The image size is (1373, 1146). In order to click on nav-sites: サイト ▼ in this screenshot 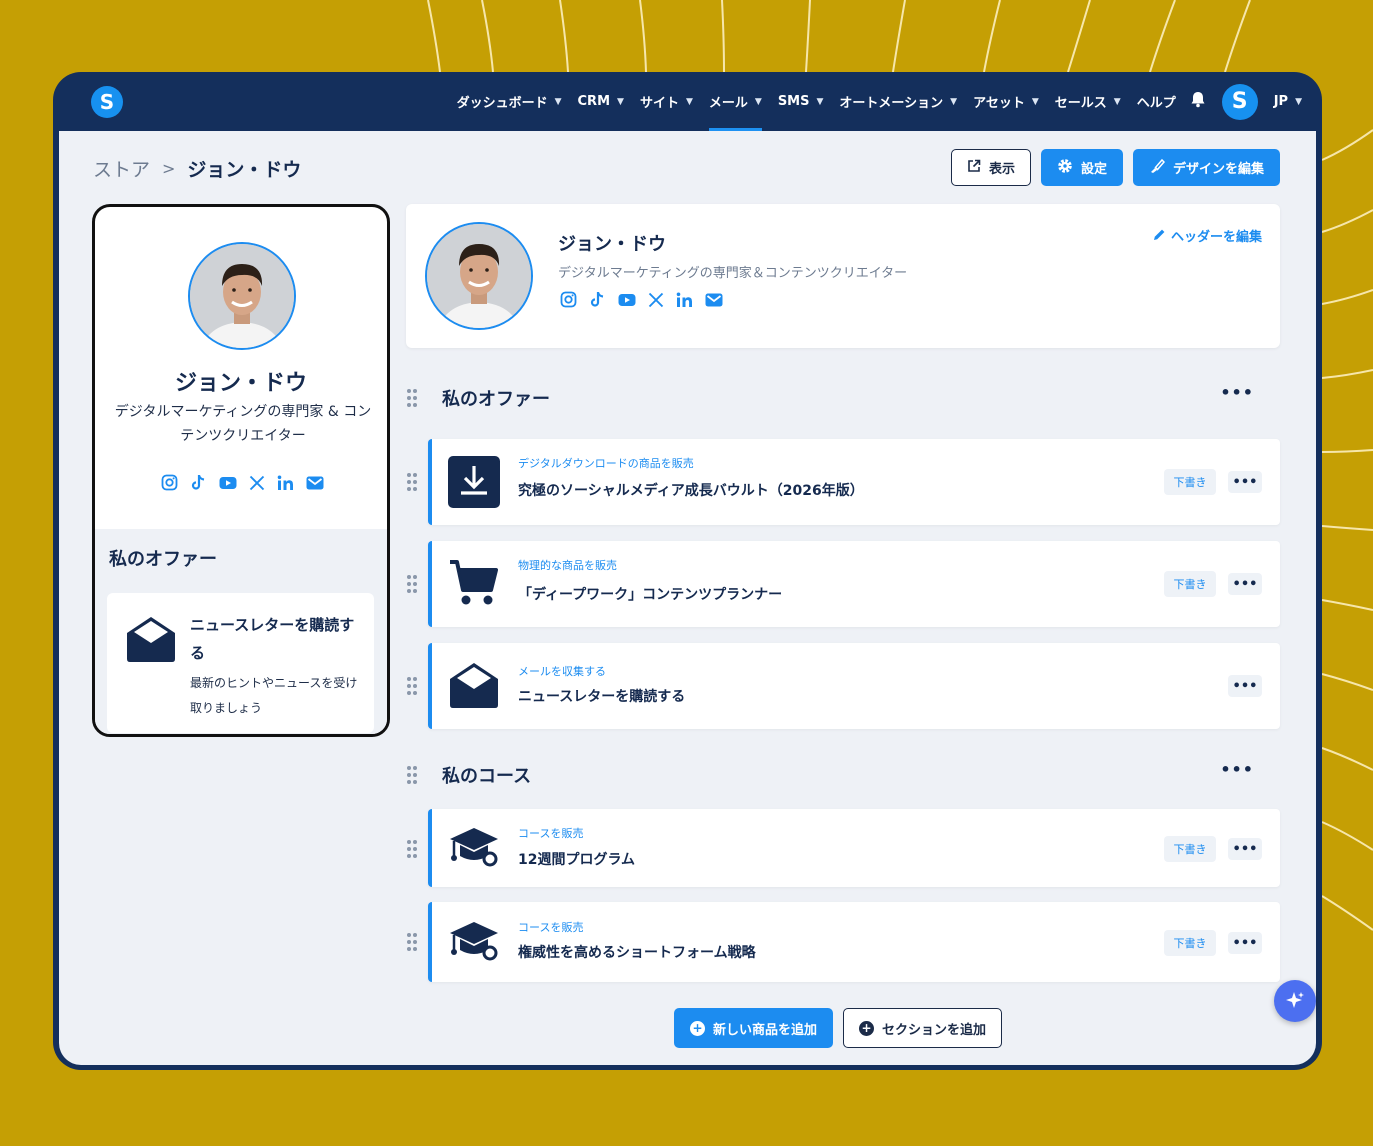, I will do `click(666, 101)`.